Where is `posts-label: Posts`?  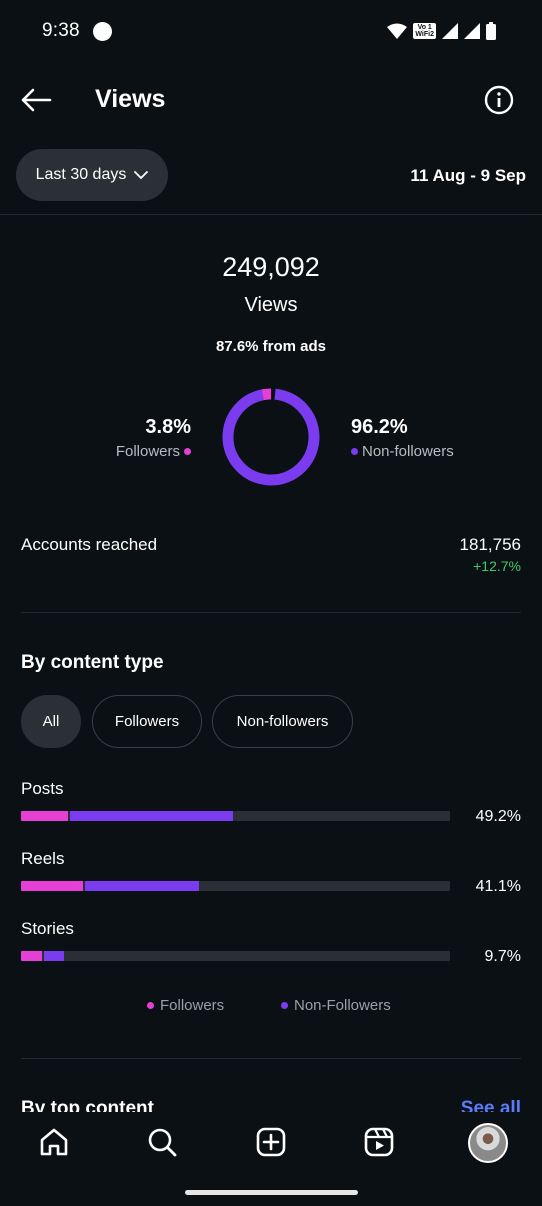
posts-label: Posts is located at coordinates (42, 788).